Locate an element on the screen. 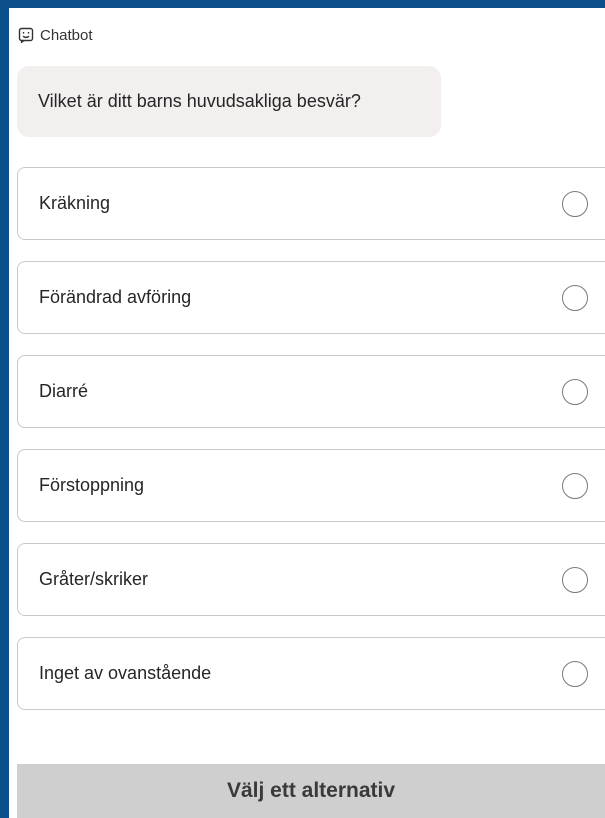 Image resolution: width=605 pixels, height=818 pixels. submit-button: Välj ett alternativ is located at coordinates (311, 791).